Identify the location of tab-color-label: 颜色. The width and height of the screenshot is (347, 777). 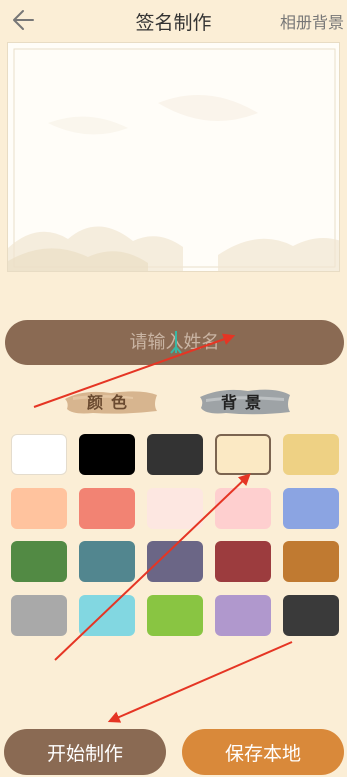
(110, 402).